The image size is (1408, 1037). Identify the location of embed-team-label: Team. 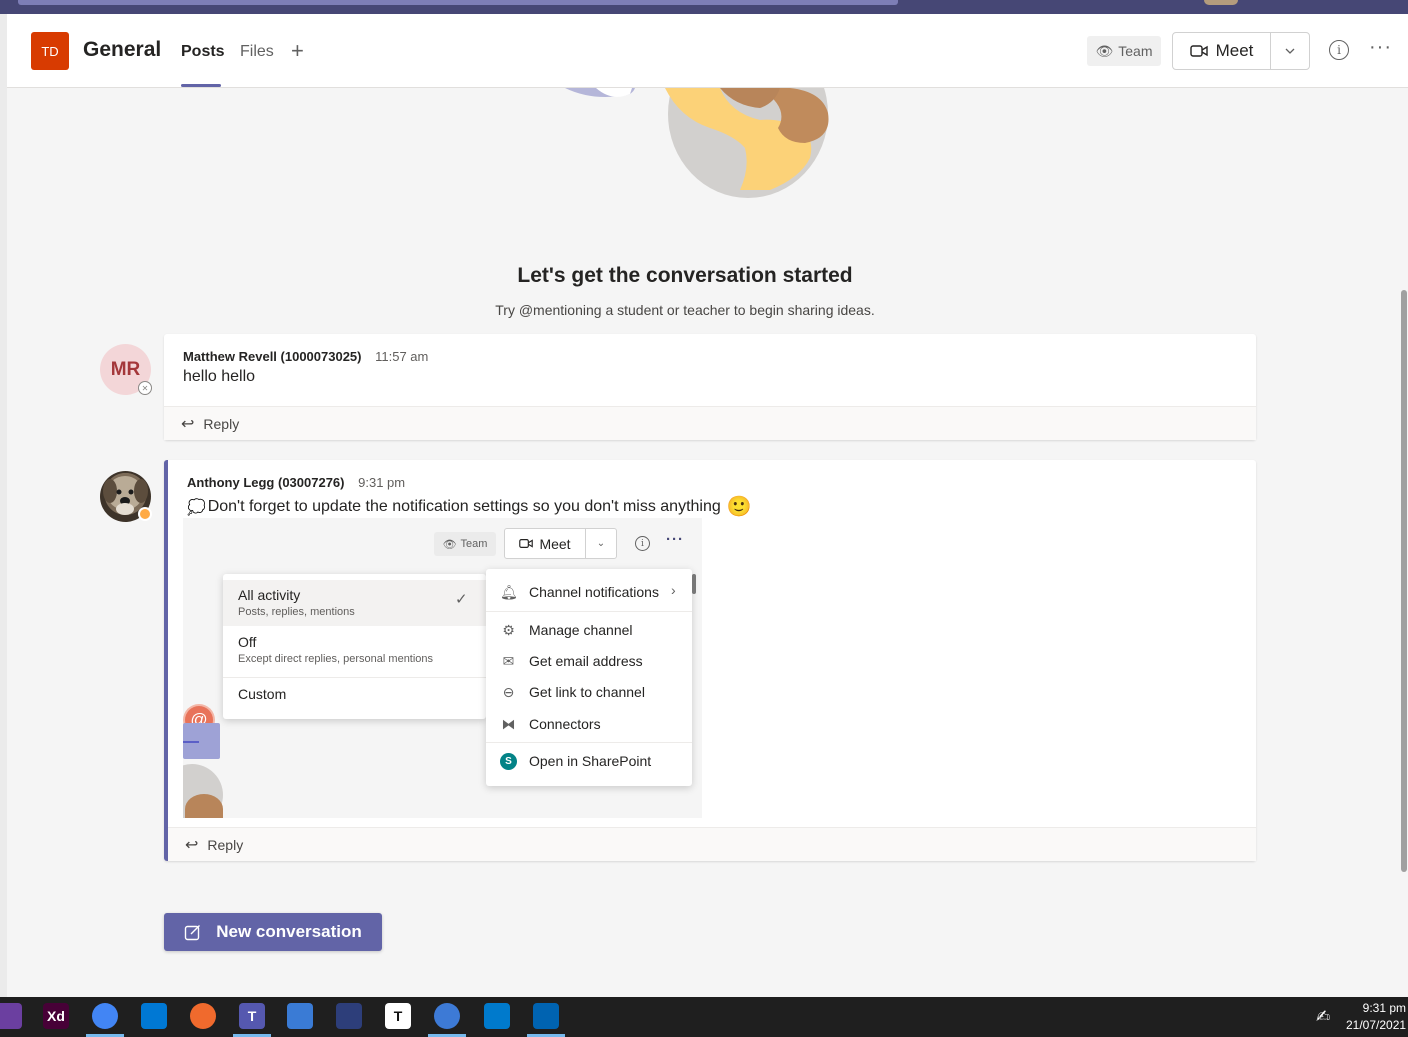
(474, 544).